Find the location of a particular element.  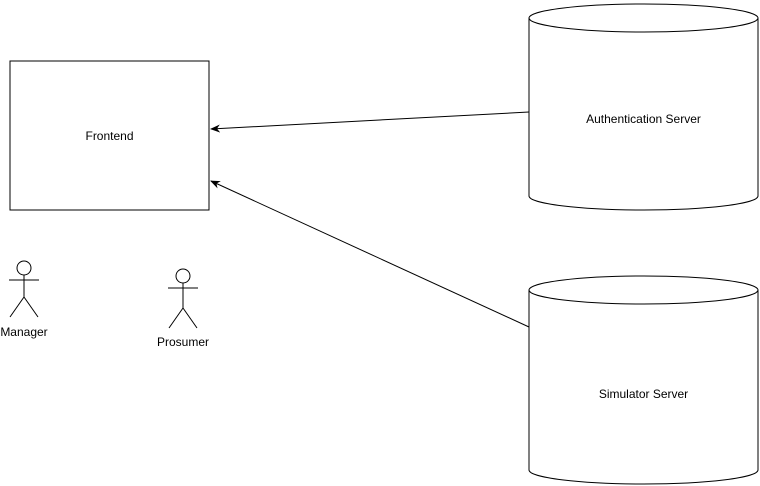

edge-sim-to-frontend is located at coordinates (370, 254).